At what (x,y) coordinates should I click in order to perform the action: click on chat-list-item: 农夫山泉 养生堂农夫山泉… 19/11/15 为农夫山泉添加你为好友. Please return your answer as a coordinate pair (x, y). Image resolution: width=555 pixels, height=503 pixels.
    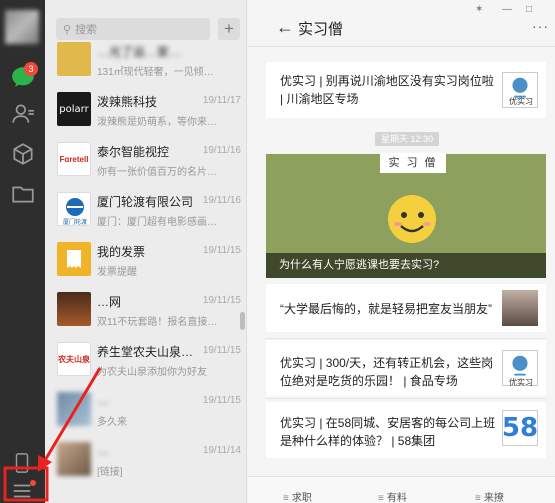
    Looking at the image, I should click on (146, 361).